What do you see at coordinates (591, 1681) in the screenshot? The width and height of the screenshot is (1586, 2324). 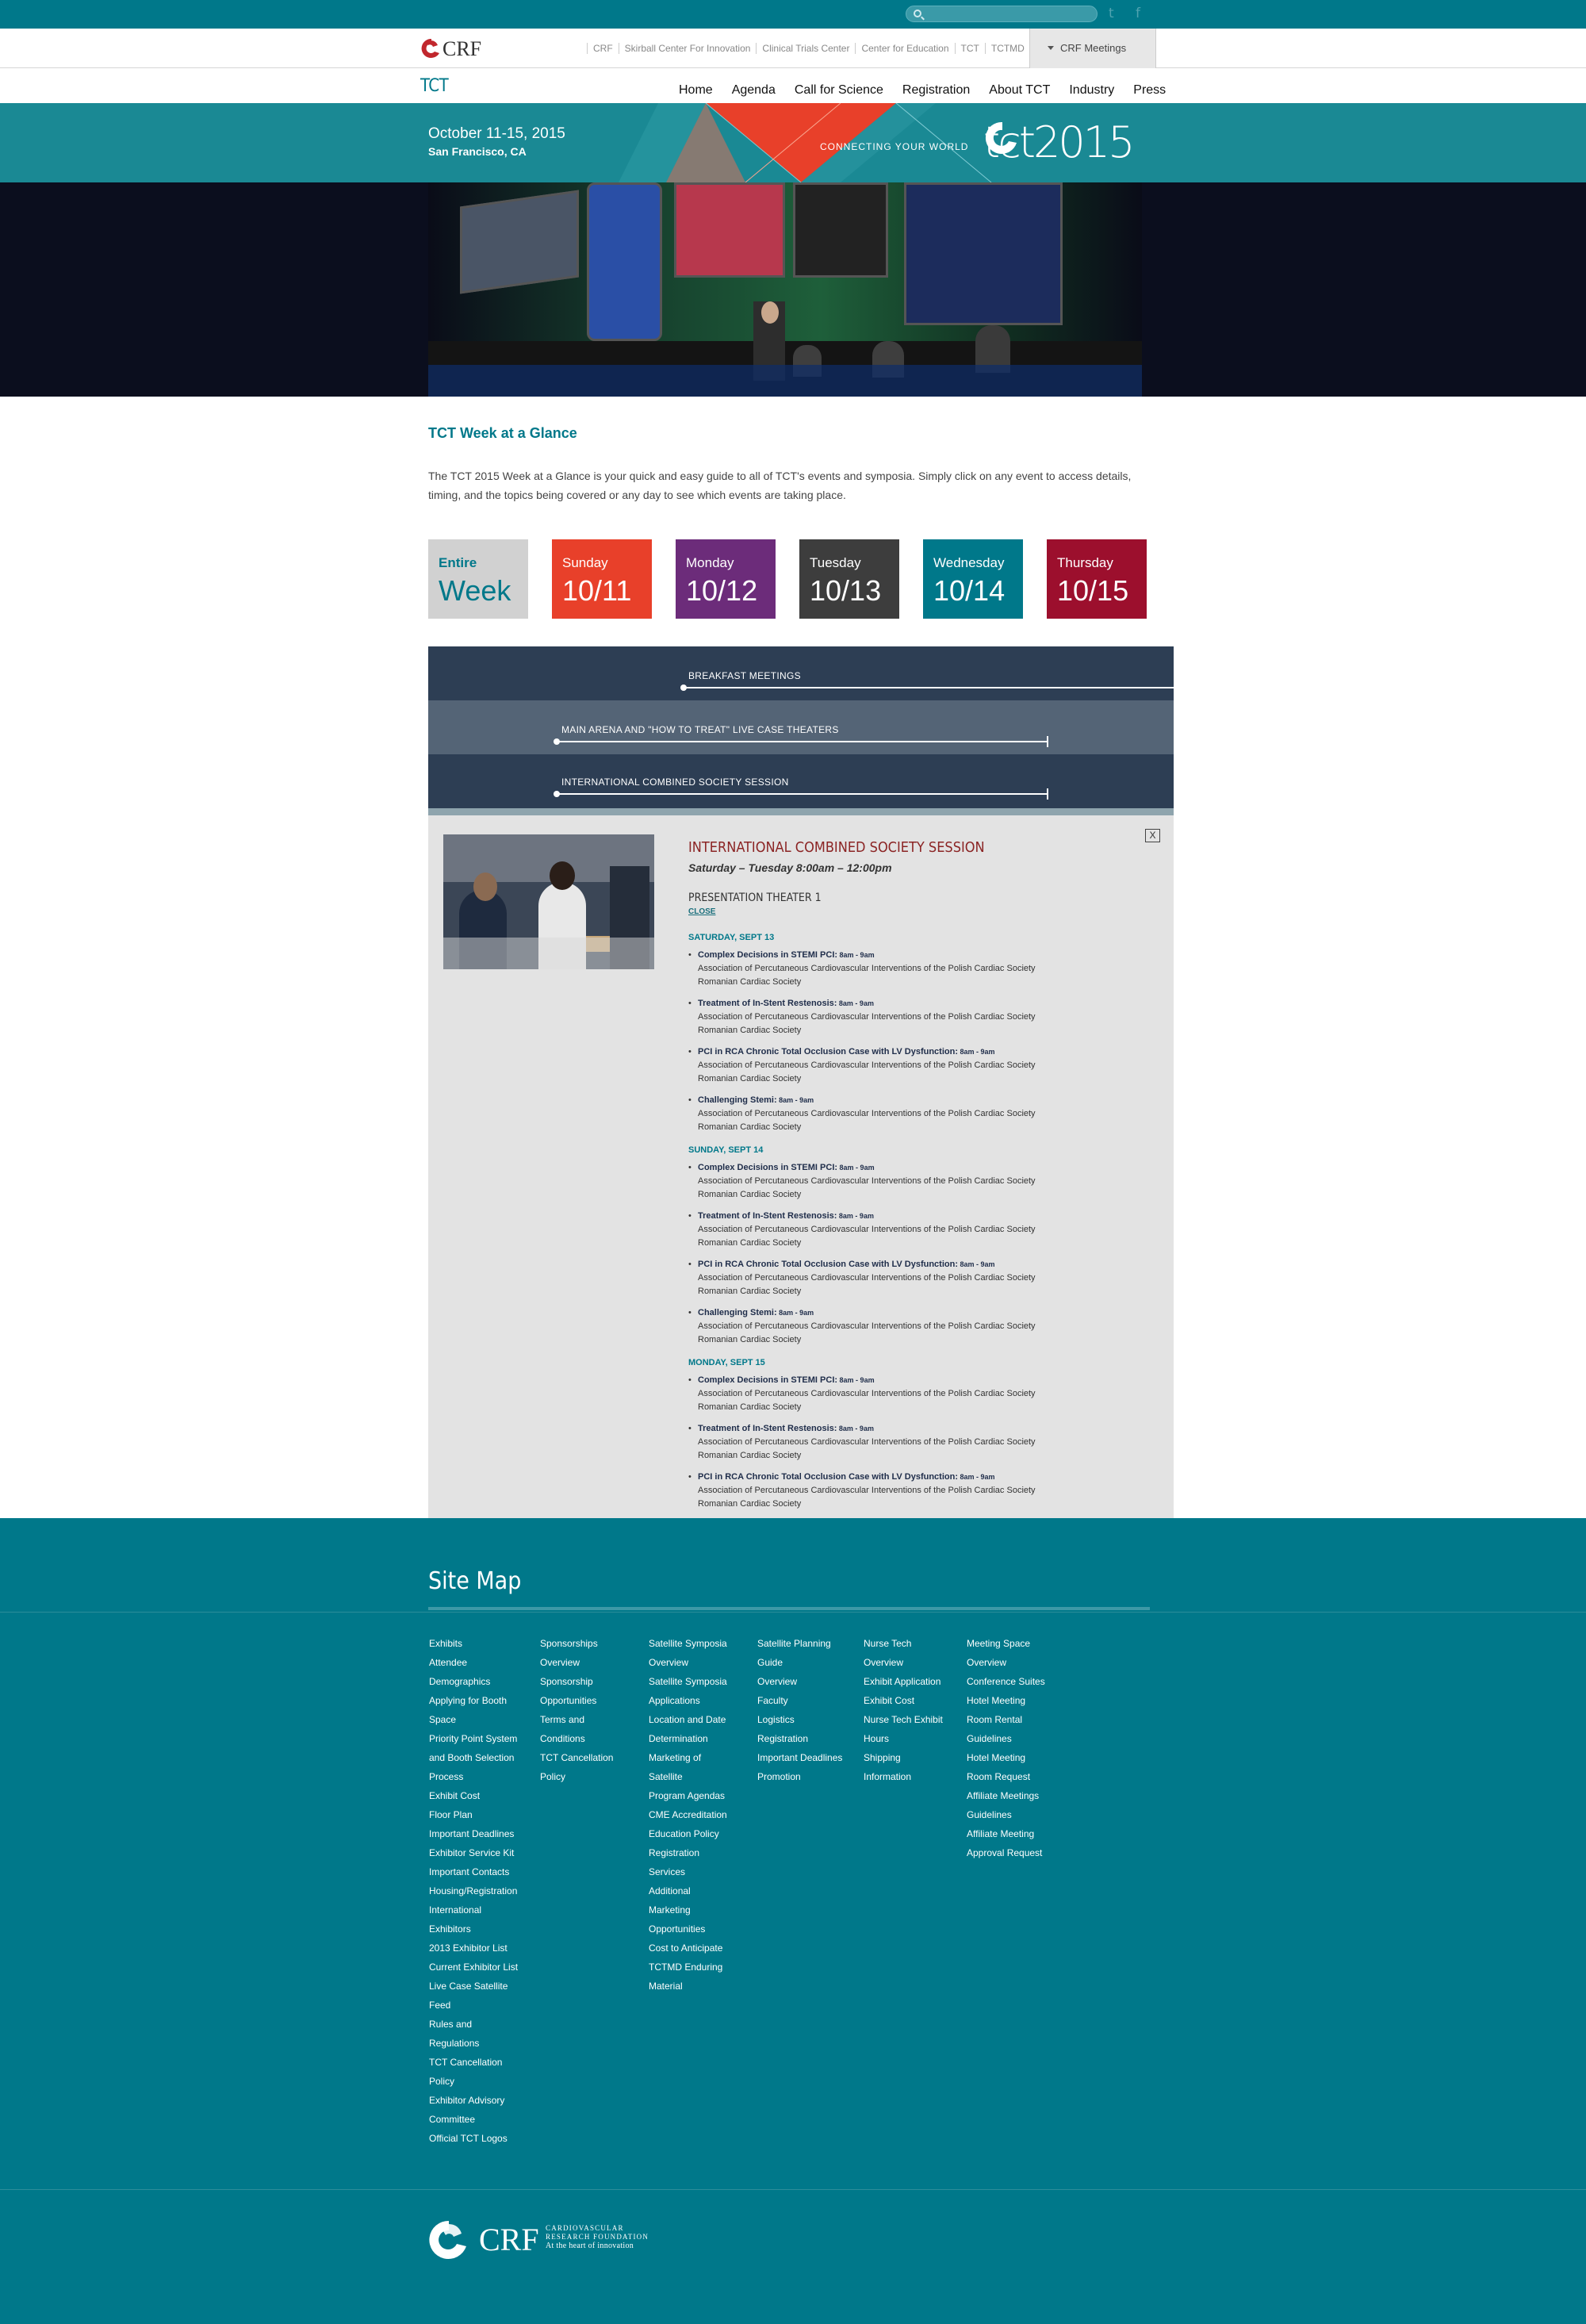 I see `sitemap-link: Sponsorship` at bounding box center [591, 1681].